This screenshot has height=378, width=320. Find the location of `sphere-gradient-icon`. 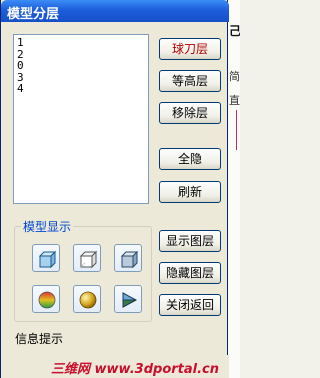

sphere-gradient-icon is located at coordinates (46, 299).